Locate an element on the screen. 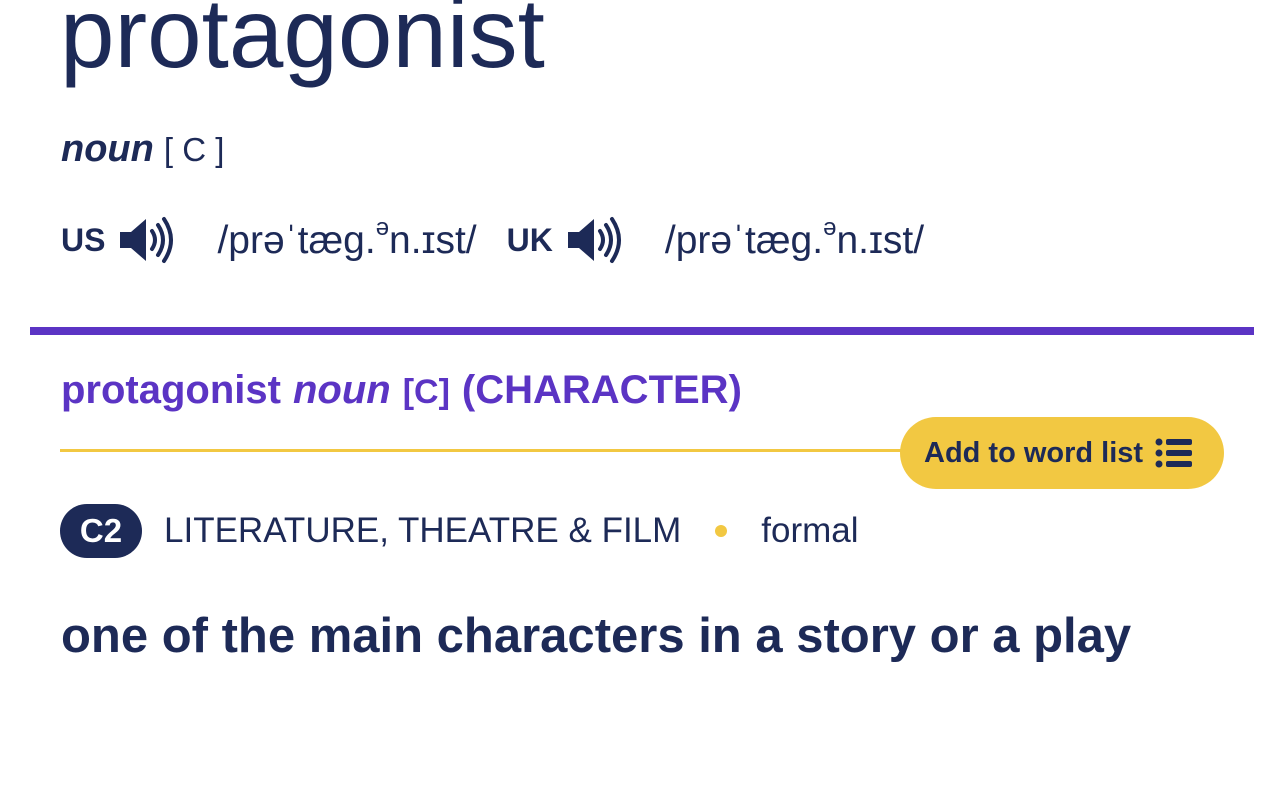 Image resolution: width=1284 pixels, height=791 pixels. sense-grammar-code: [C] is located at coordinates (426, 392).